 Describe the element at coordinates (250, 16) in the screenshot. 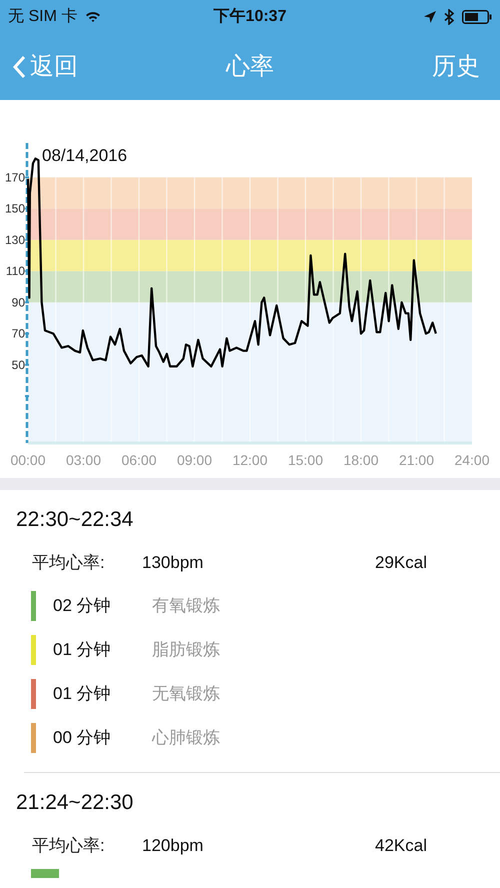

I see `clock-text: 下午10:37` at that location.